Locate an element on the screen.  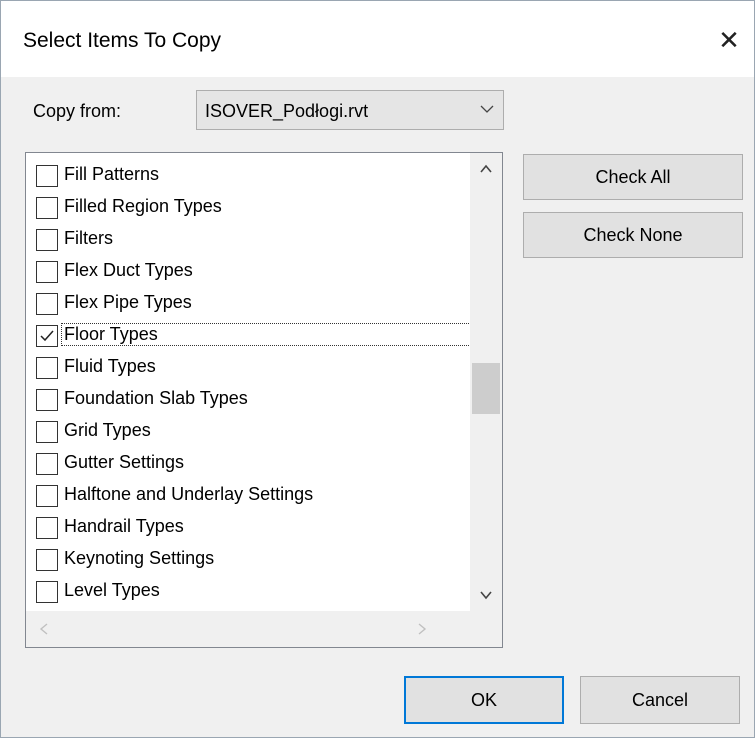
dialog-title: Select Items To Copy is located at coordinates (122, 40).